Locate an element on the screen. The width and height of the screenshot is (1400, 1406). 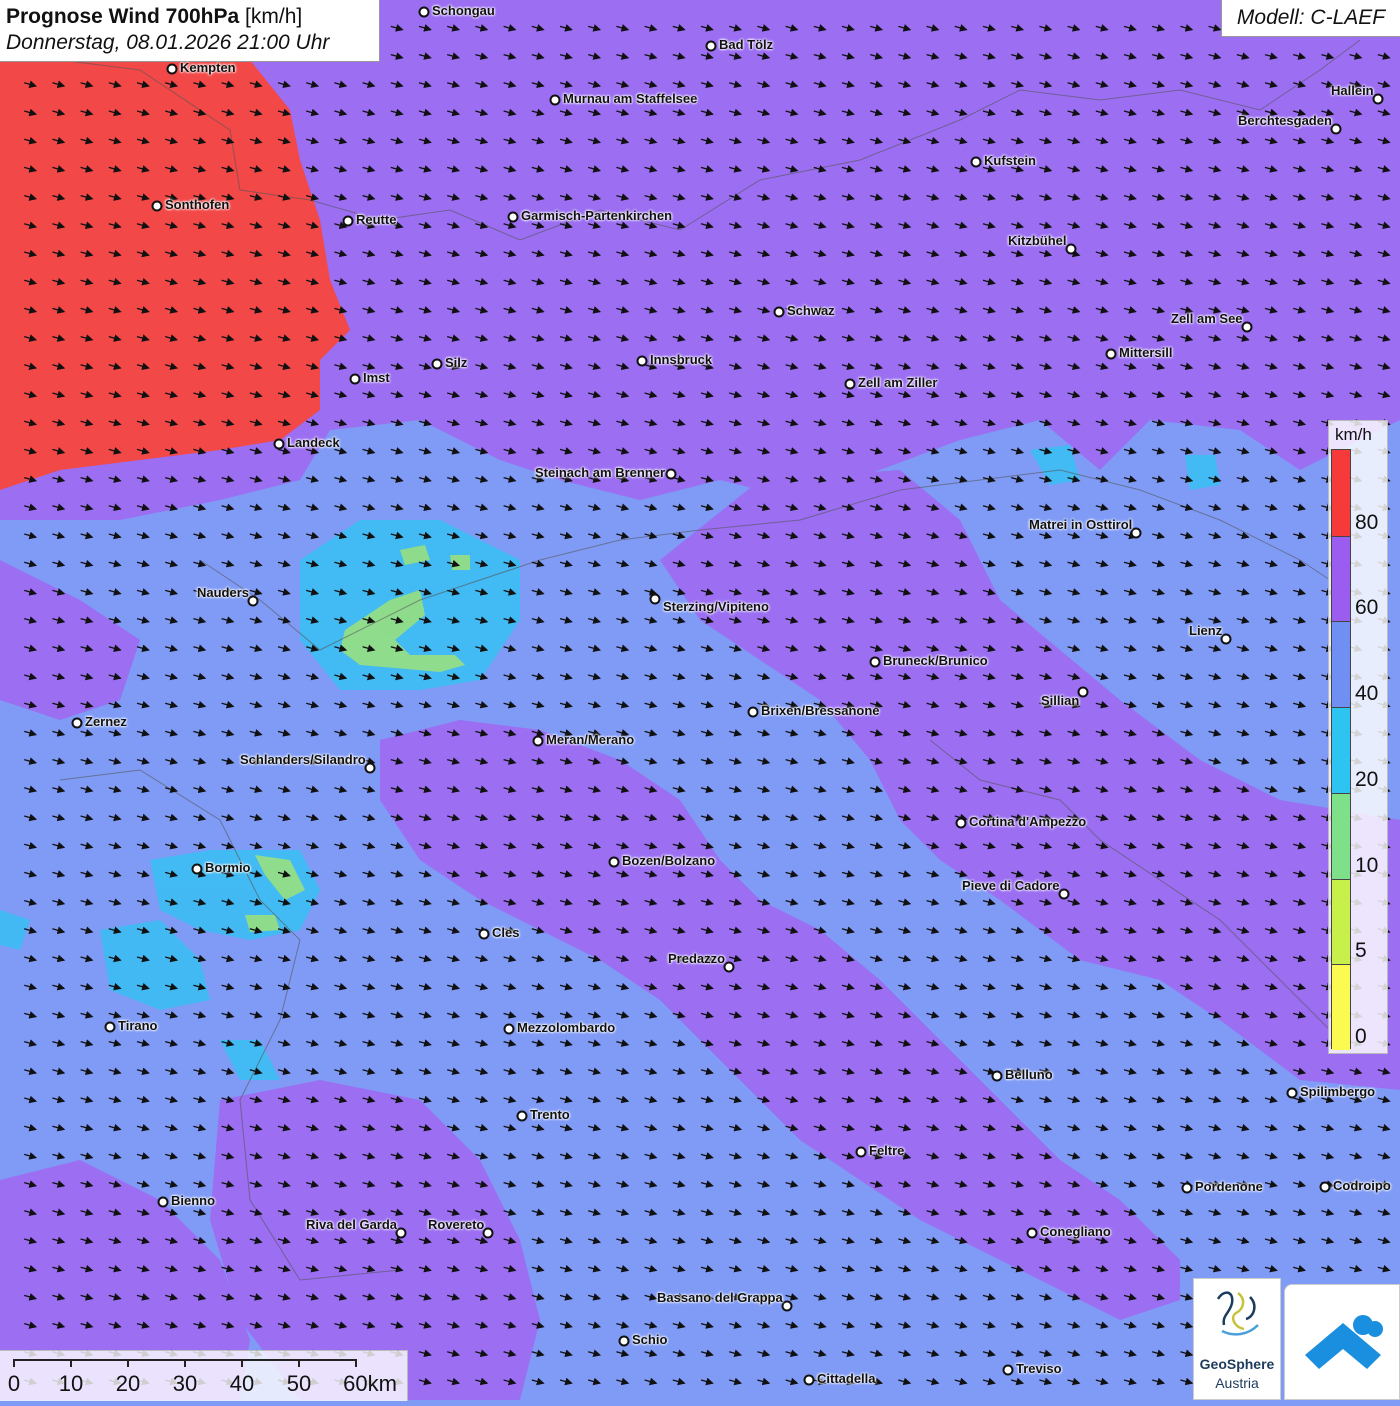
city-label: Bozen/Bolzano is located at coordinates (669, 860).